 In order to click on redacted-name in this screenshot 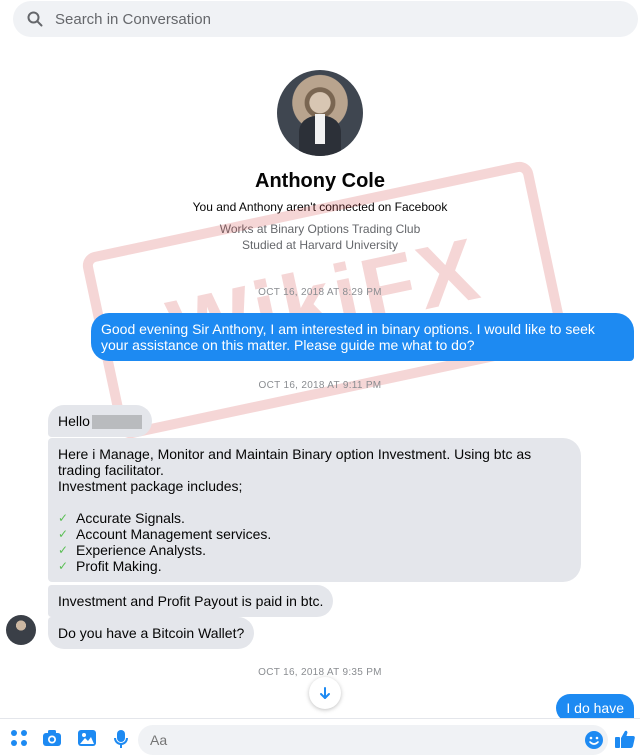, I will do `click(116, 422)`.